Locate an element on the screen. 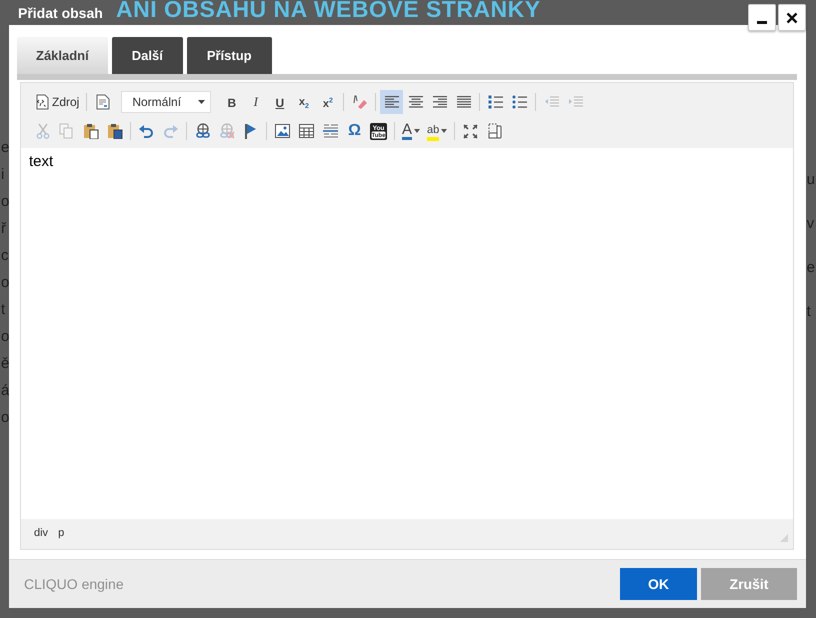 The width and height of the screenshot is (816, 618). highlighter-glyph: ab is located at coordinates (433, 131).